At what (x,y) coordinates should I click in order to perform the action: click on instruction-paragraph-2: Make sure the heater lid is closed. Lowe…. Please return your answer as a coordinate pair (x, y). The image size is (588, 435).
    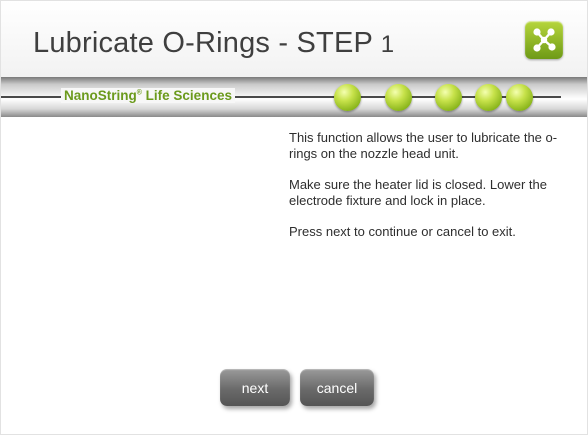
    Looking at the image, I should click on (418, 192).